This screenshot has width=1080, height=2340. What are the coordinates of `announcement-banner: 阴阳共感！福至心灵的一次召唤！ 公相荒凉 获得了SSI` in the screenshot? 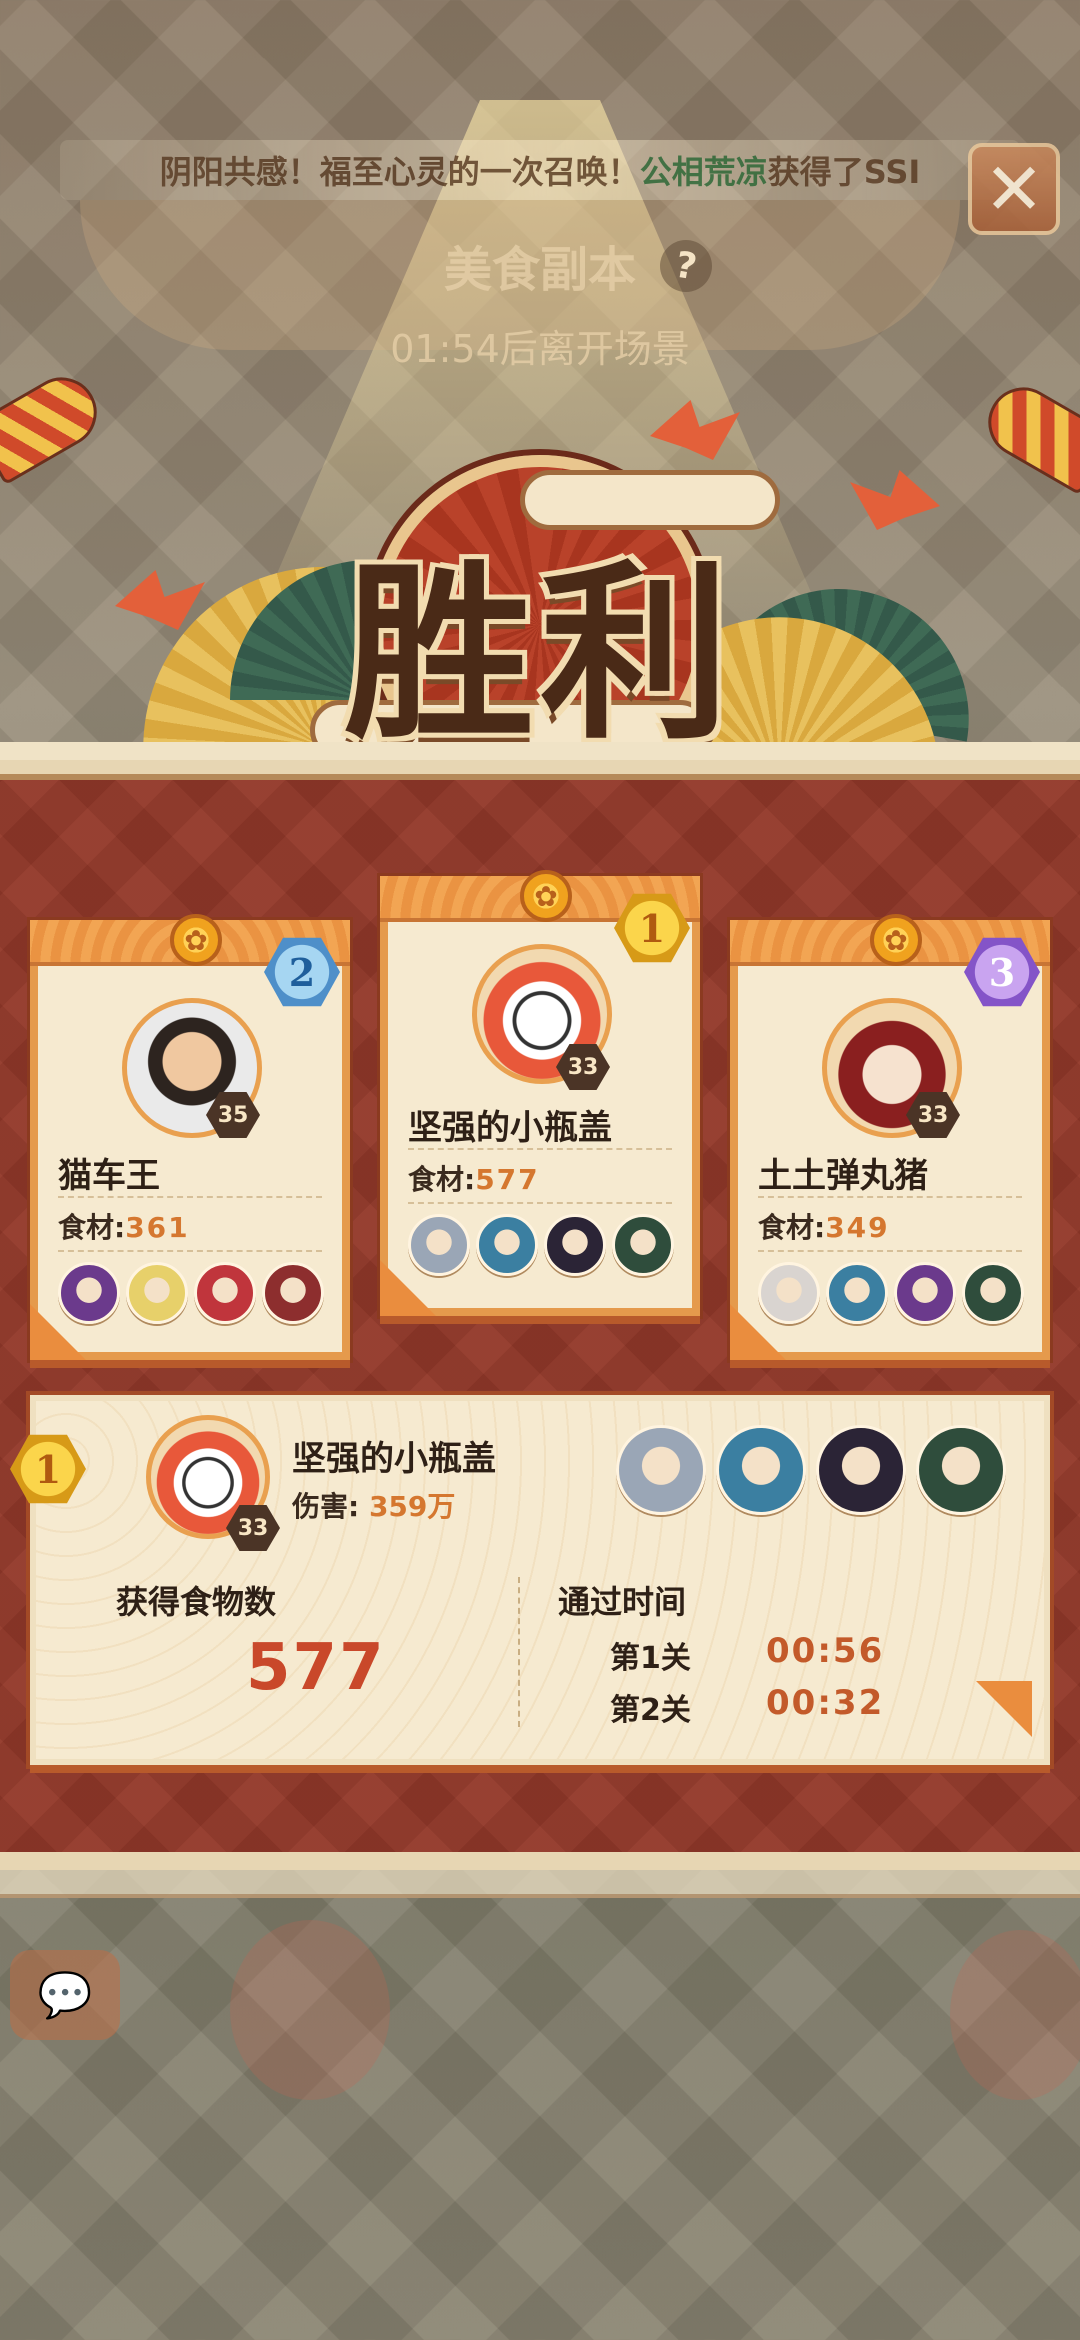 It's located at (540, 170).